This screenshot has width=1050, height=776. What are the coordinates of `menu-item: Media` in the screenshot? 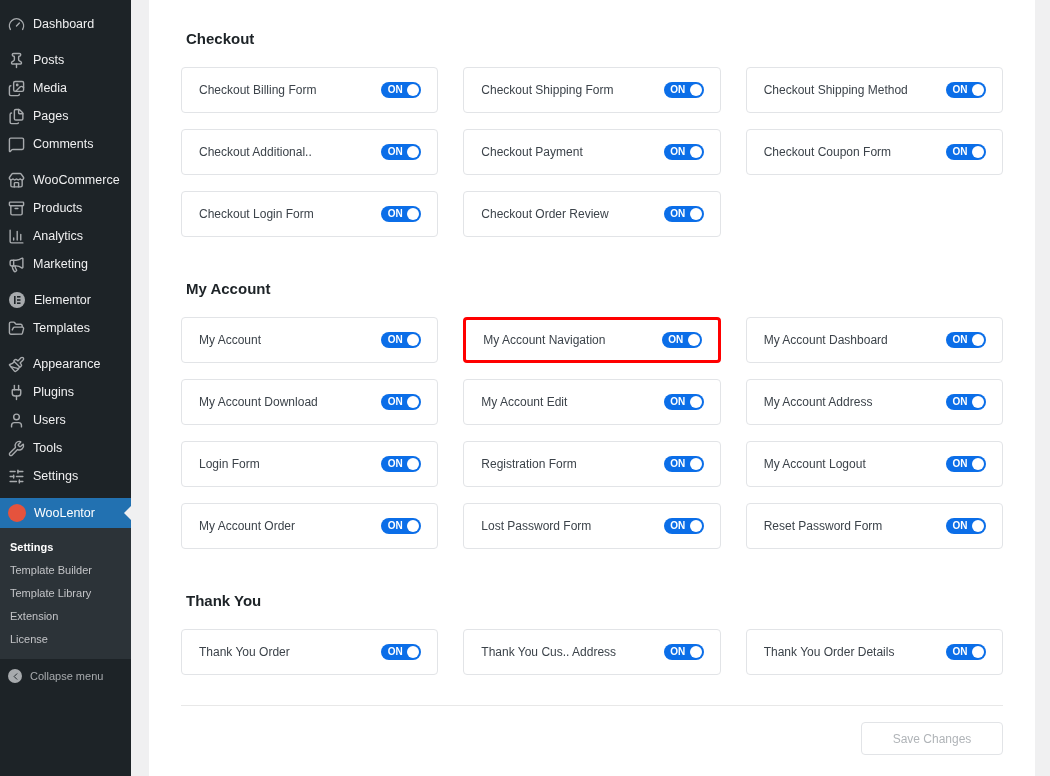 It's located at (65, 88).